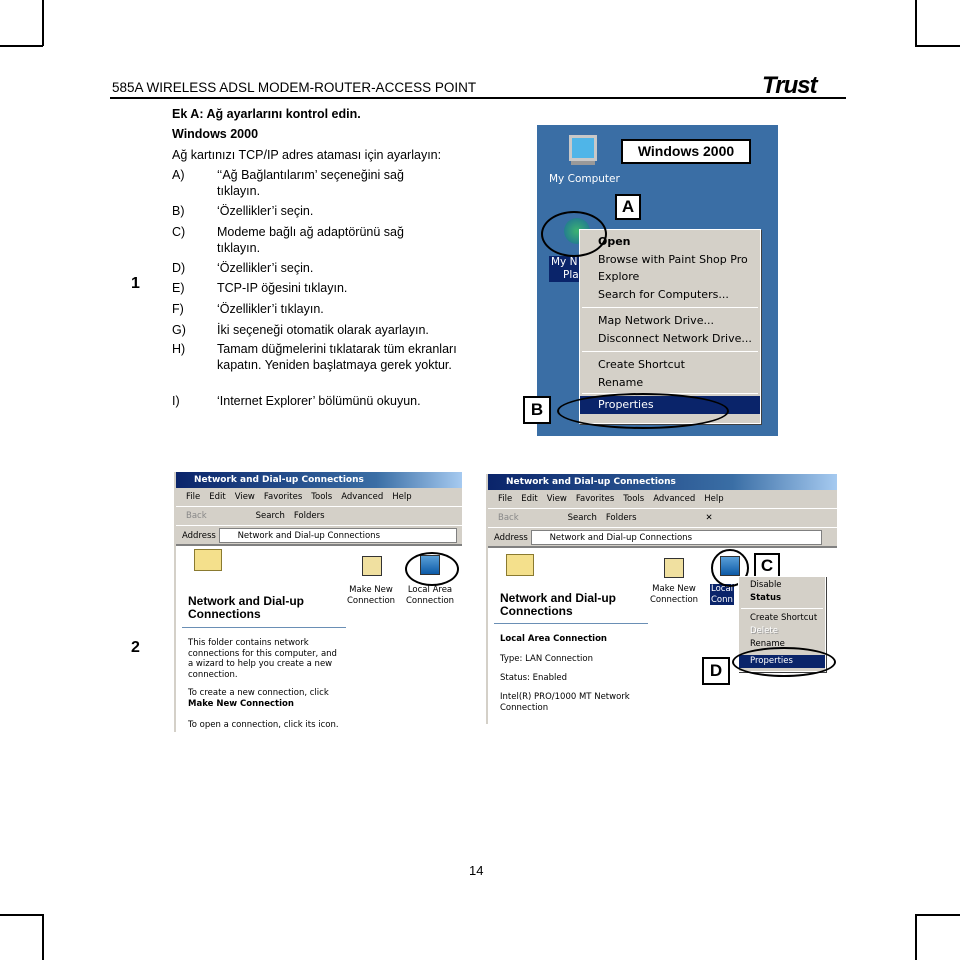  I want to click on text: To create a new connection, click, so click(258, 693).